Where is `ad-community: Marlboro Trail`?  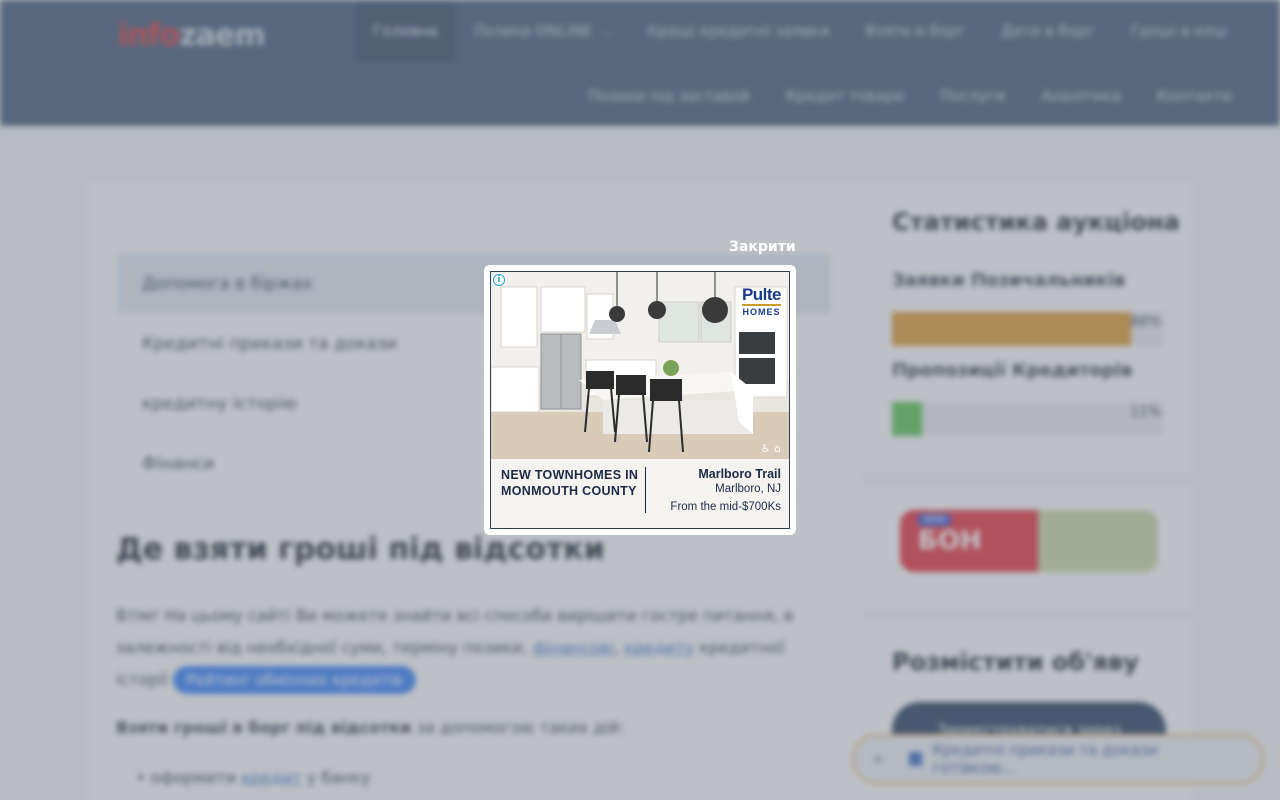
ad-community: Marlboro Trail is located at coordinates (739, 474).